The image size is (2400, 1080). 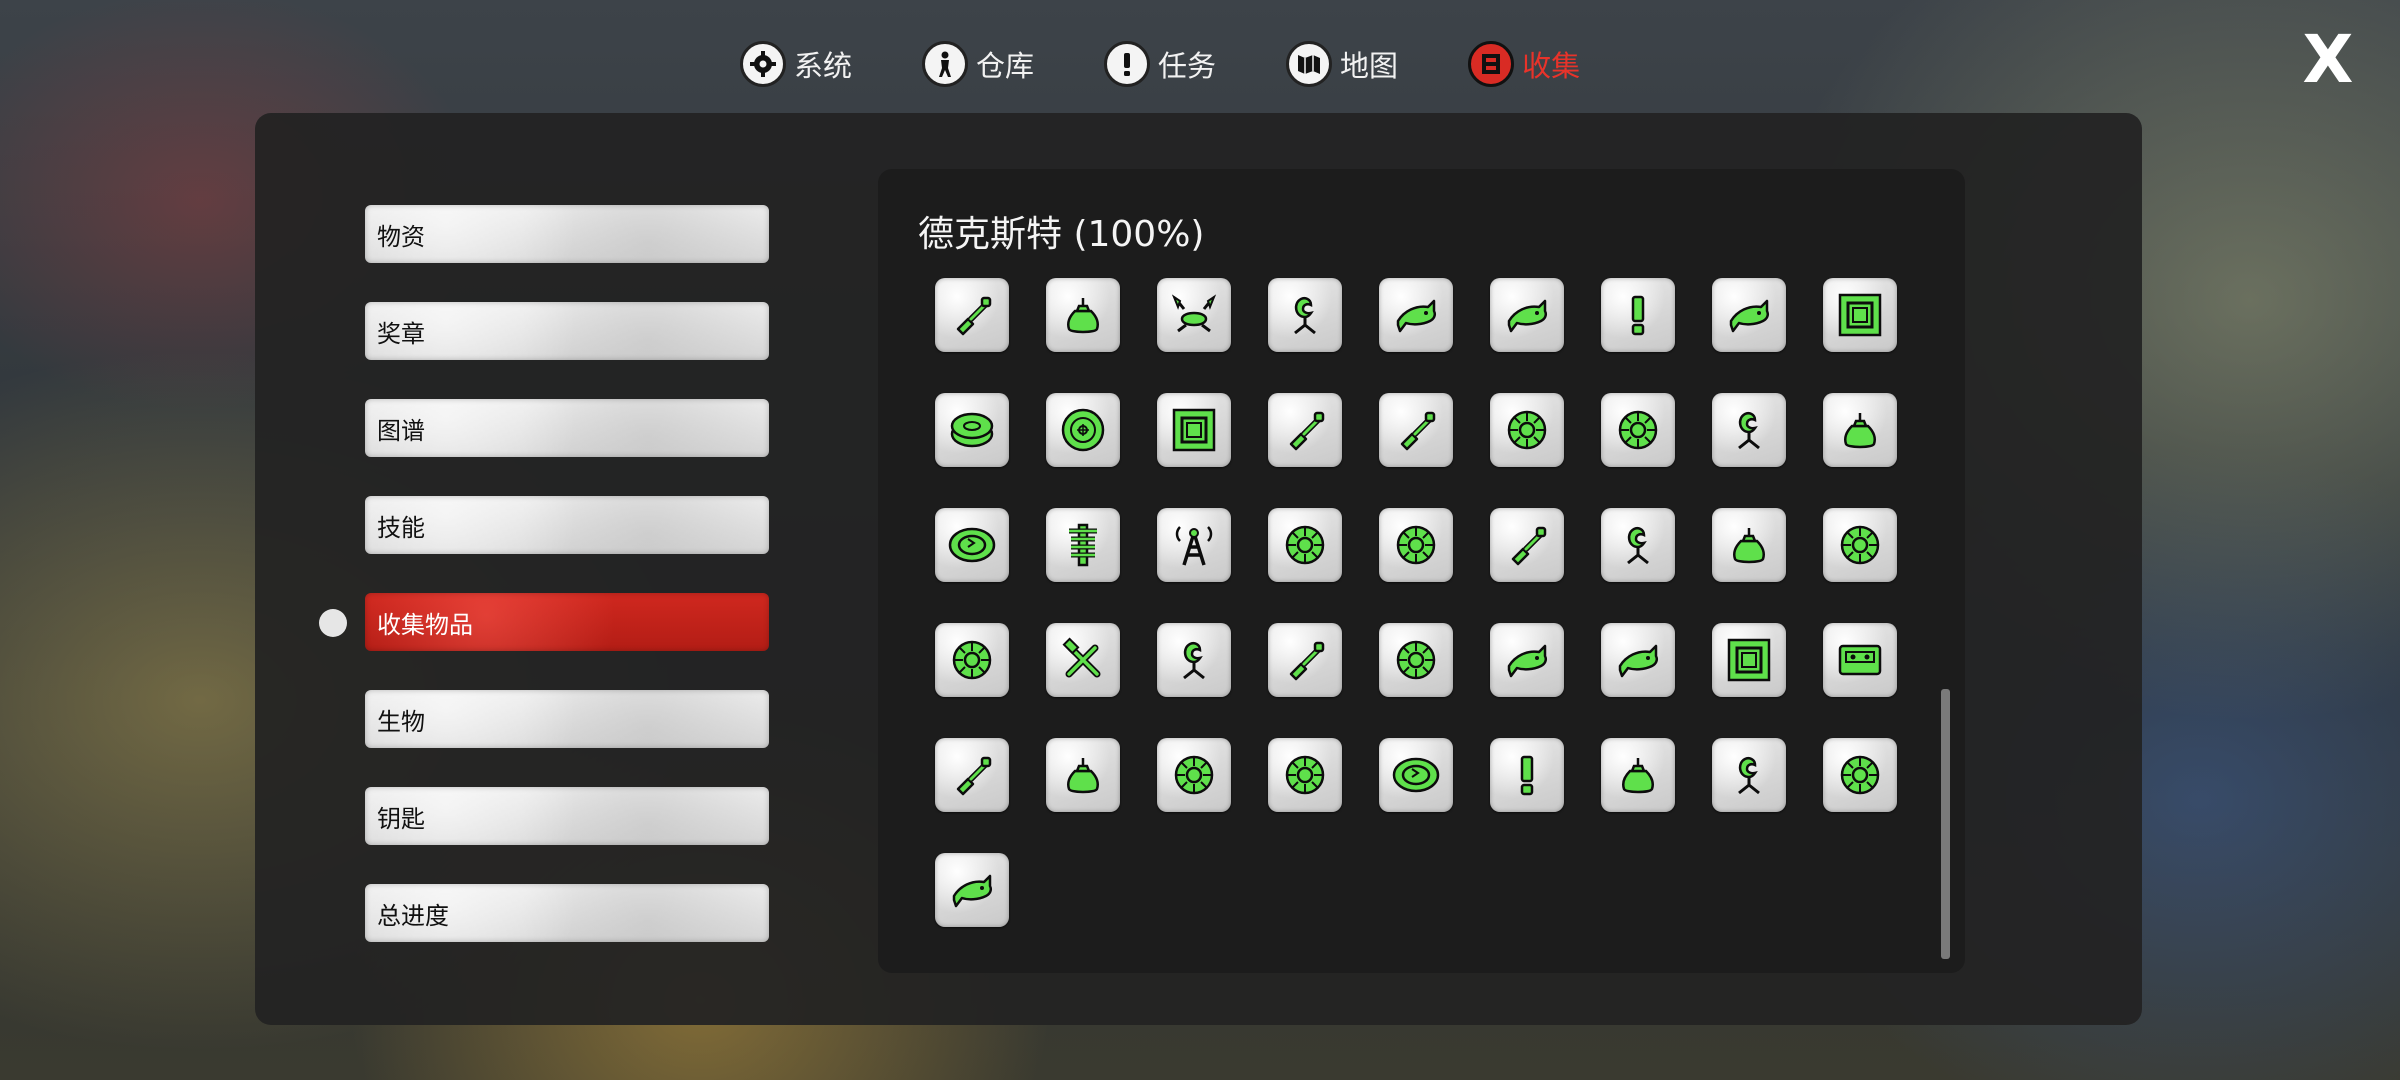 What do you see at coordinates (567, 428) in the screenshot?
I see `menu-item-blueprints: 图谱` at bounding box center [567, 428].